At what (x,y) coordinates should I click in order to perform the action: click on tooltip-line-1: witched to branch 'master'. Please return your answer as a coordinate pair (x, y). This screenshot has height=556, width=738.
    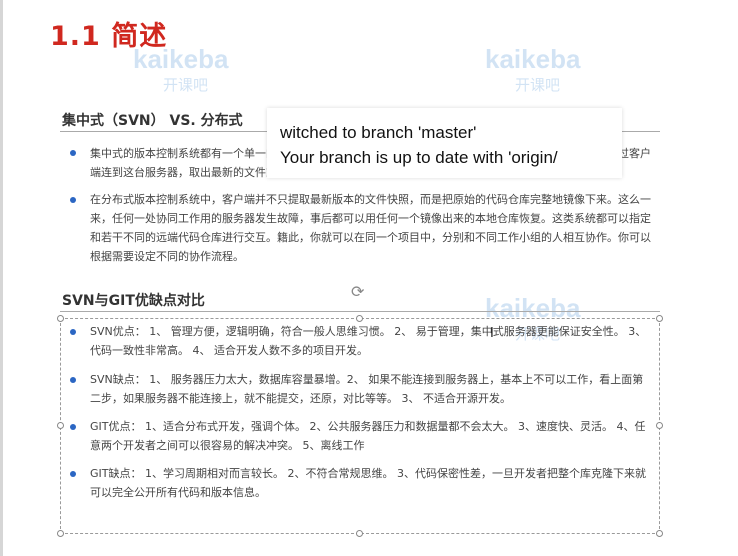
    Looking at the image, I should click on (378, 132).